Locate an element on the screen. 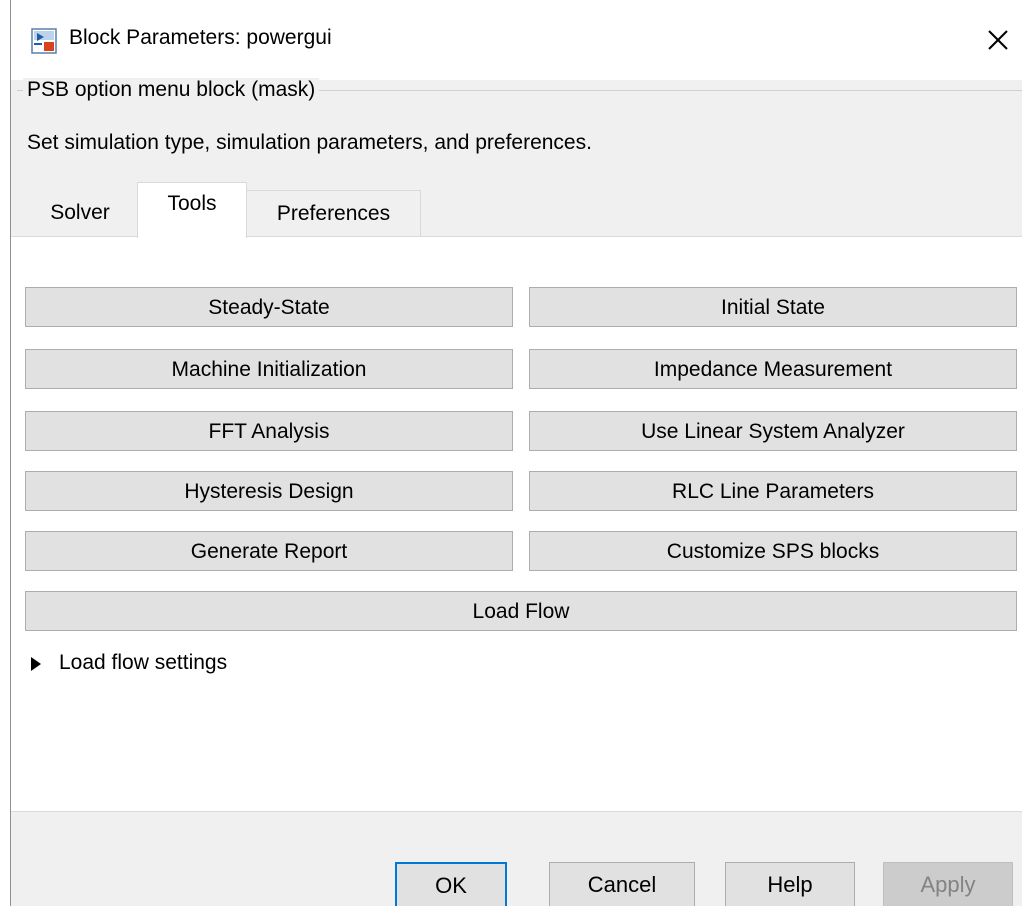  tab-tools-label: Tools is located at coordinates (192, 203).